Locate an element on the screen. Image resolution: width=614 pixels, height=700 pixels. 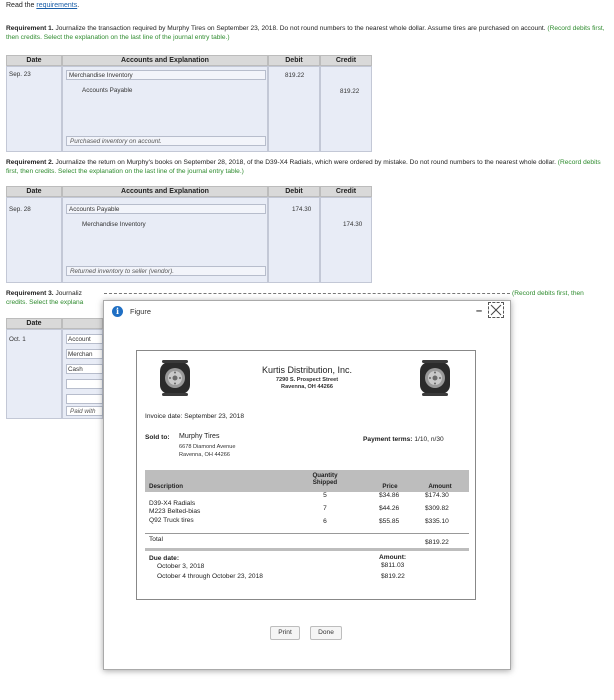
amount-2: $819.22 is located at coordinates (393, 576).